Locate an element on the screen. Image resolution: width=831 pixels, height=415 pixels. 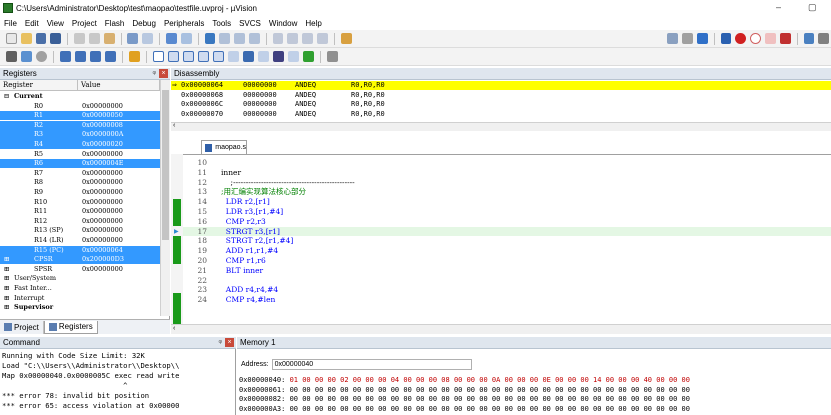
cut-icon is located at coordinates (79, 38).